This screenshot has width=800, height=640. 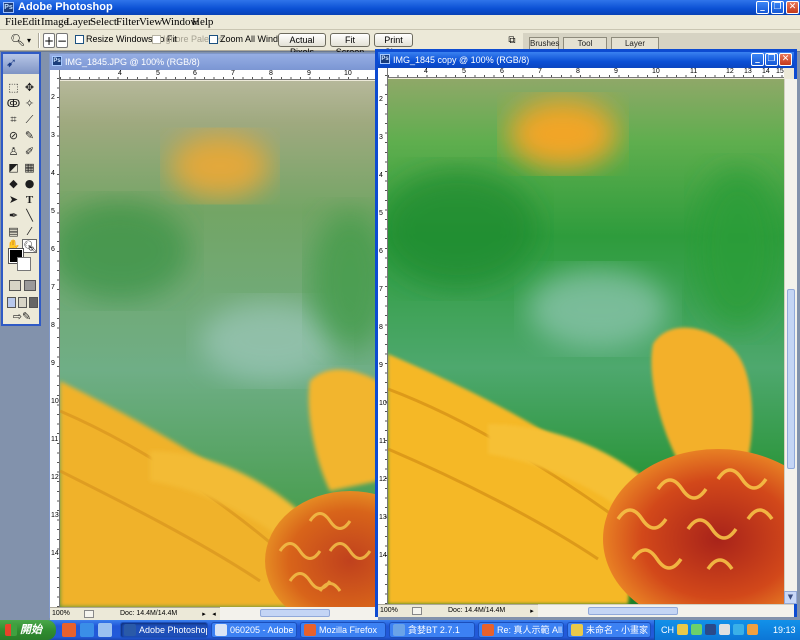 What do you see at coordinates (29, 184) in the screenshot?
I see `dodge-tool-icon: ●` at bounding box center [29, 184].